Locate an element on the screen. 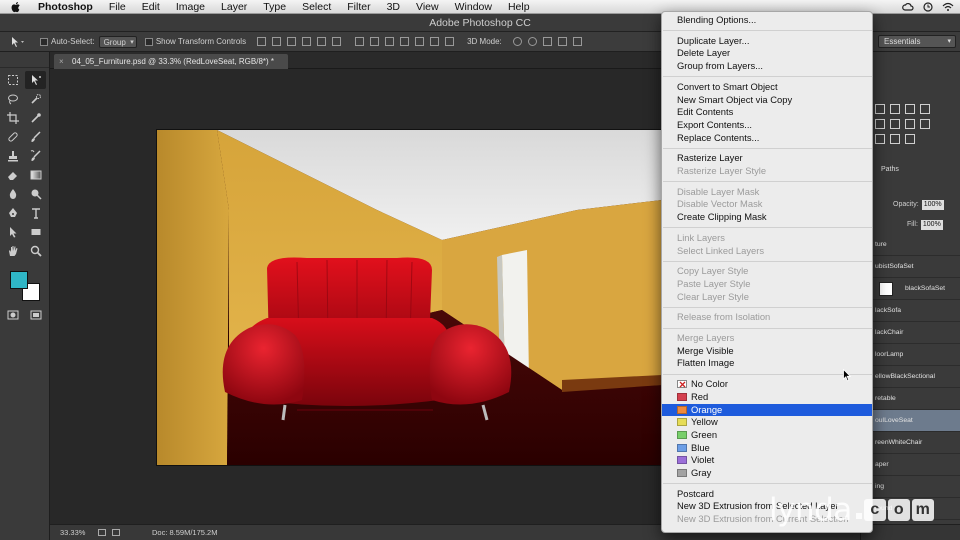 This screenshot has width=960, height=540. fill-field: 100% is located at coordinates (931, 225).